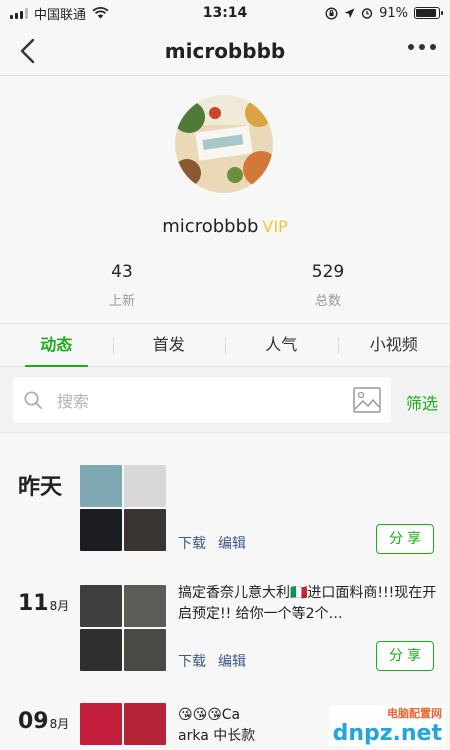 This screenshot has width=450, height=750. I want to click on tab-popular: 人气, so click(281, 345).